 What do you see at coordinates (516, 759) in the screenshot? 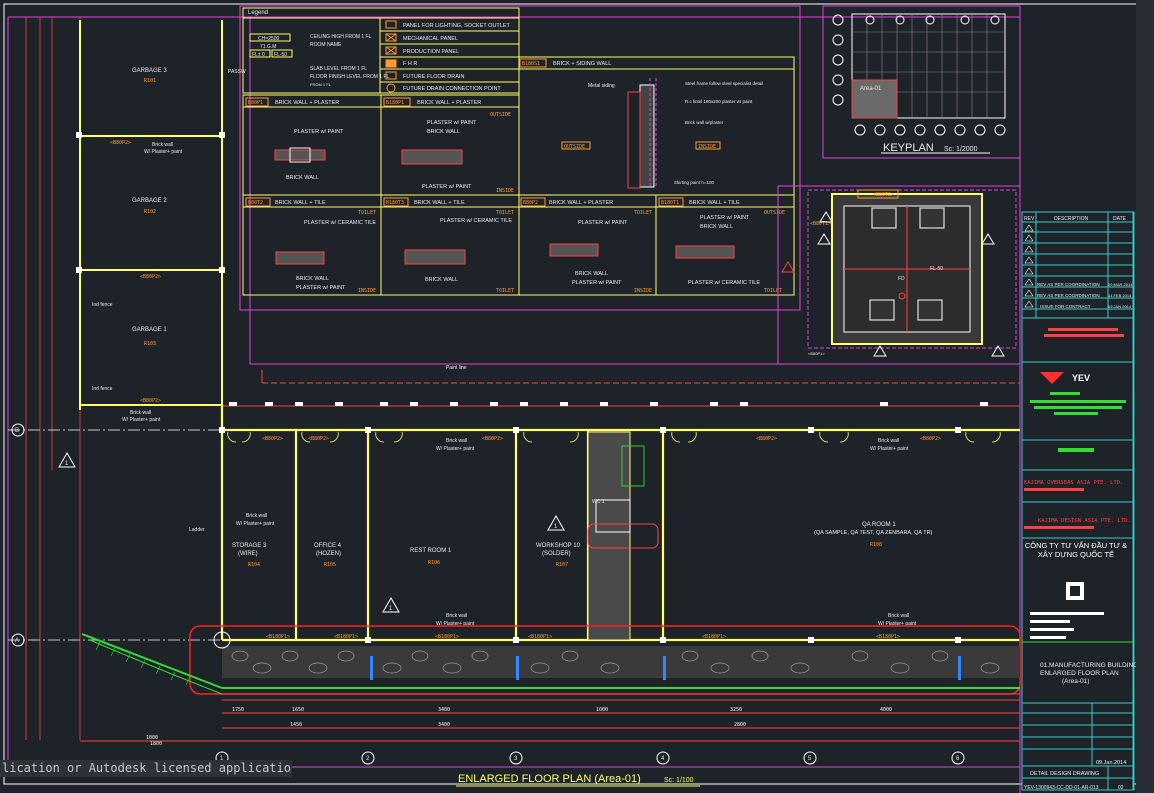
I see `grid-col: 3` at bounding box center [516, 759].